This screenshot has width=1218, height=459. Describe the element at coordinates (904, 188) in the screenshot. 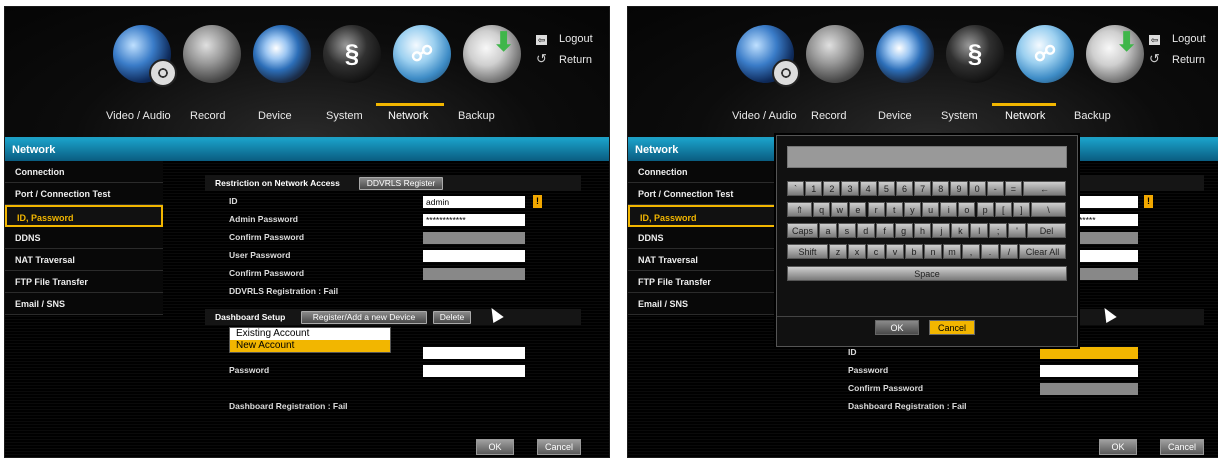

I see `key-6: 6` at that location.